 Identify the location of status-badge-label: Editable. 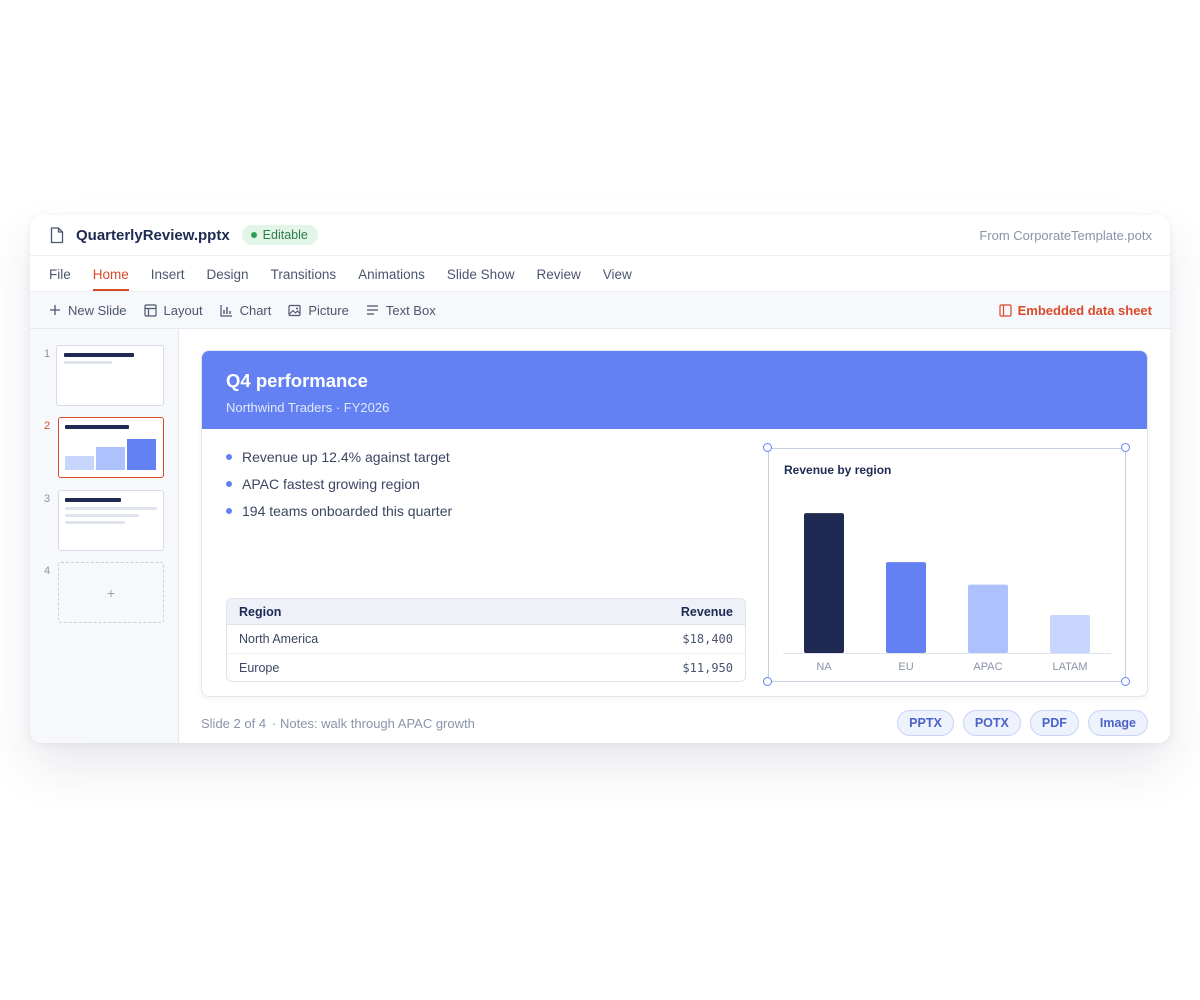
(285, 235).